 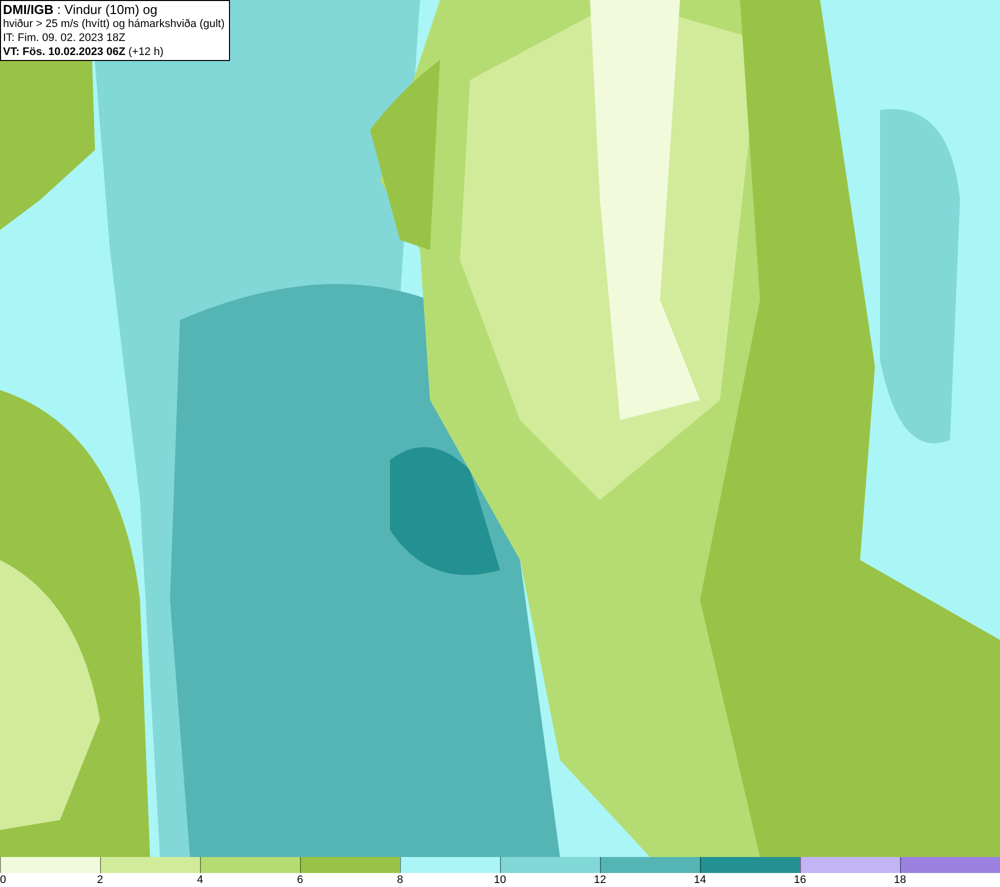 I want to click on legend-label: 2, so click(x=100, y=880).